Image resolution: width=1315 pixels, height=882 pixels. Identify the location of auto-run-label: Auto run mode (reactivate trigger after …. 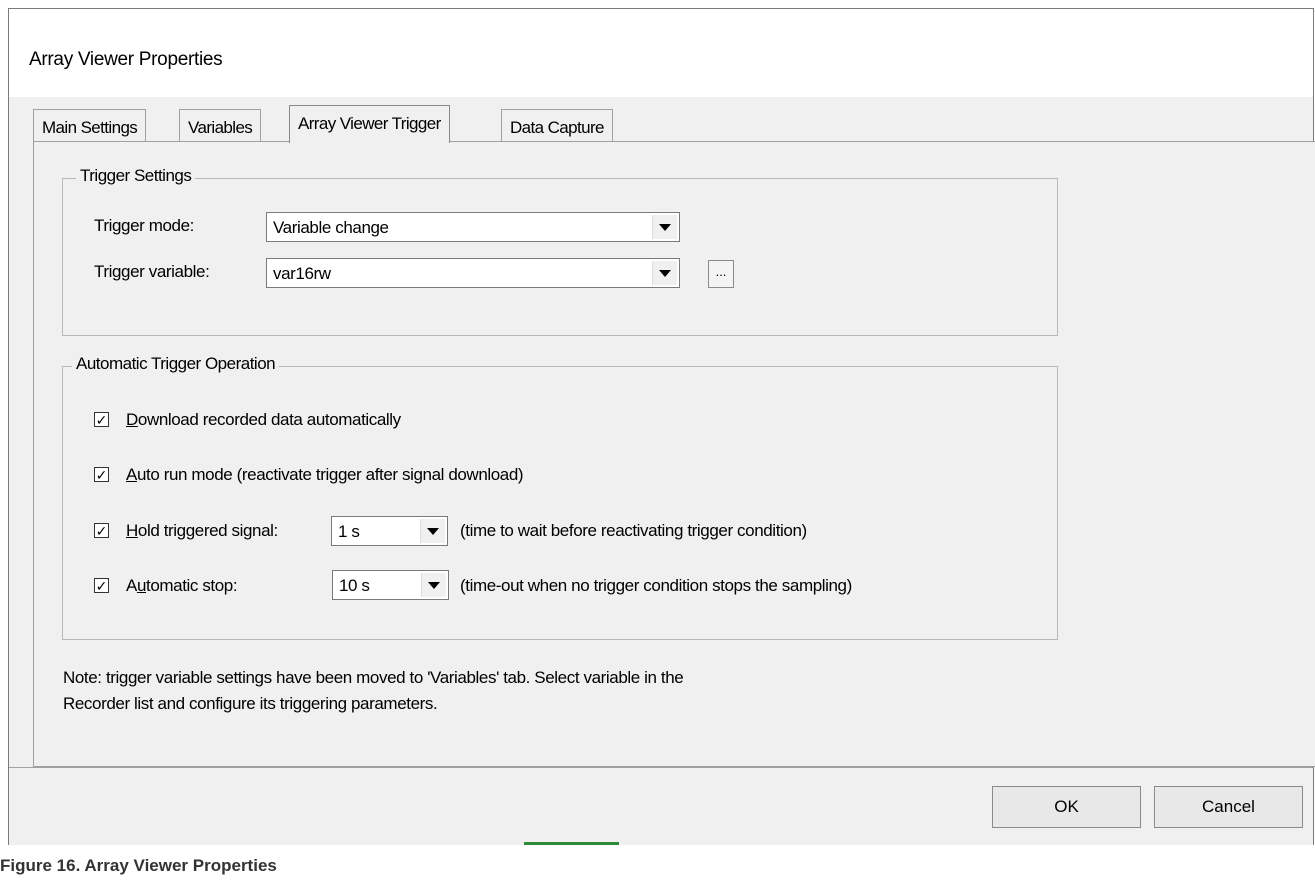
(325, 474).